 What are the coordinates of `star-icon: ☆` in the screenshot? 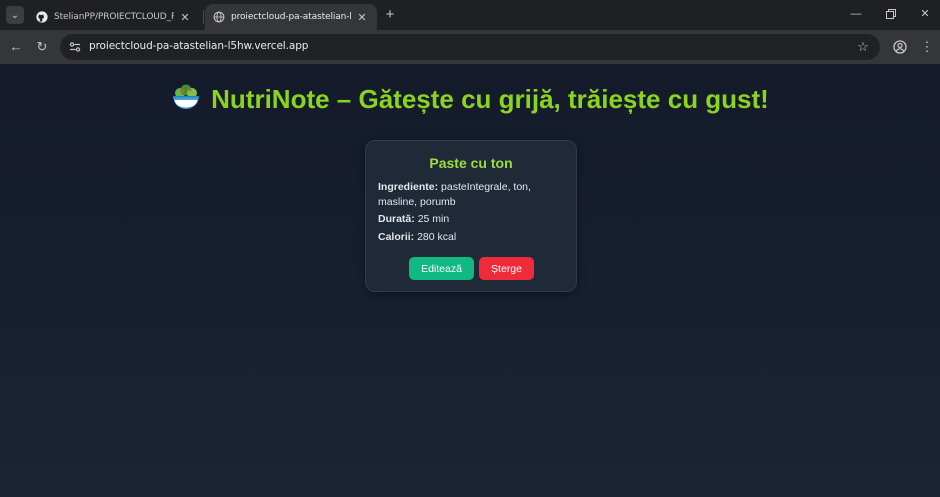 It's located at (863, 46).